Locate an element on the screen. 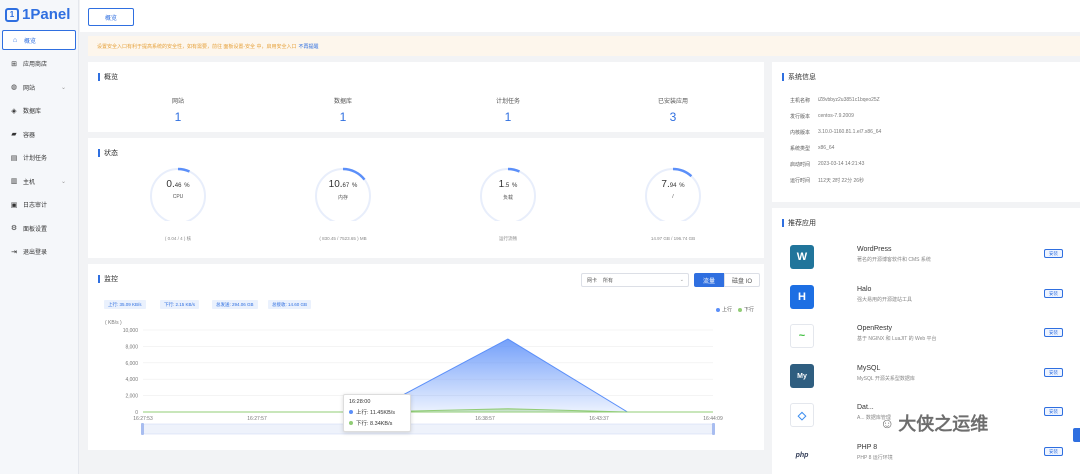 The width and height of the screenshot is (1080, 474). grid-icon: ⊞ is located at coordinates (14, 64).